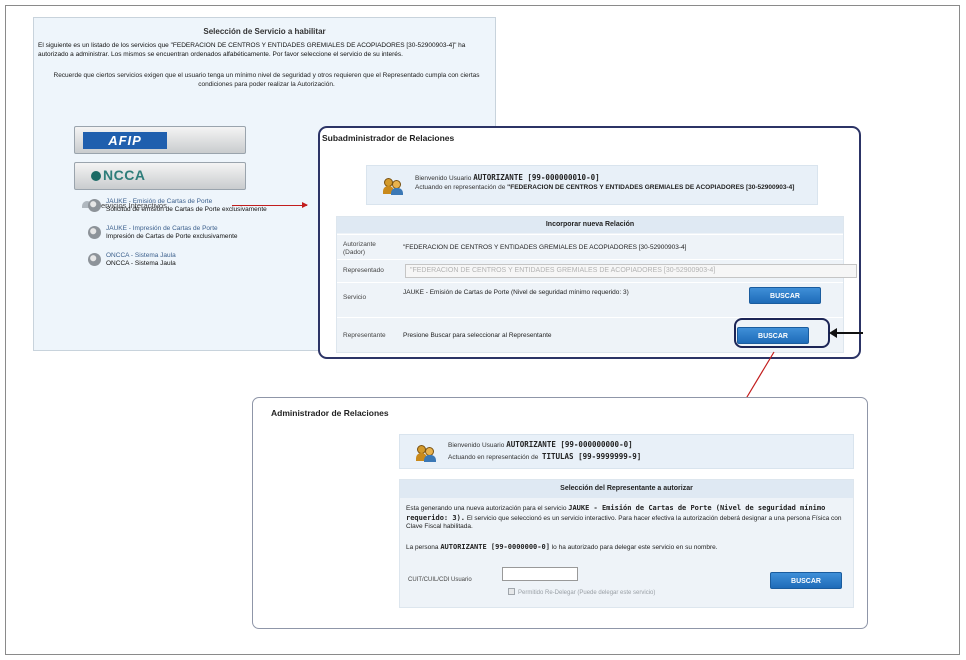  I want to click on redelegate-checkbox, so click(511, 591).